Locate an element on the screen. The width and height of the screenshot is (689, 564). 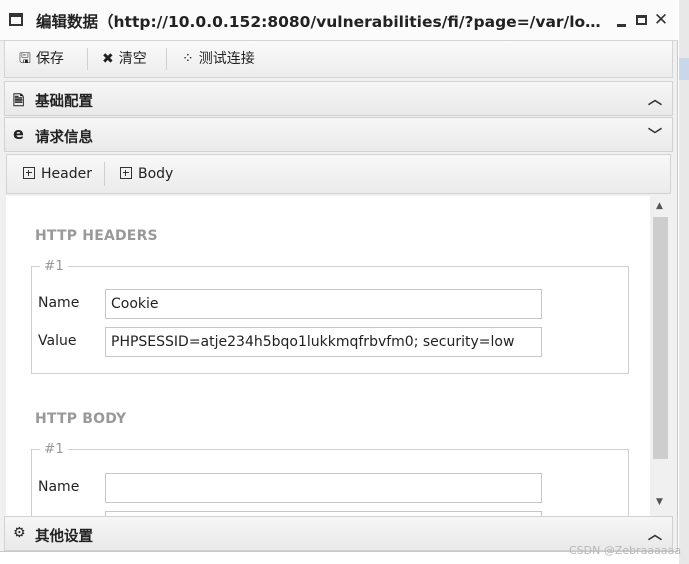
background-edge is located at coordinates (684, 282).